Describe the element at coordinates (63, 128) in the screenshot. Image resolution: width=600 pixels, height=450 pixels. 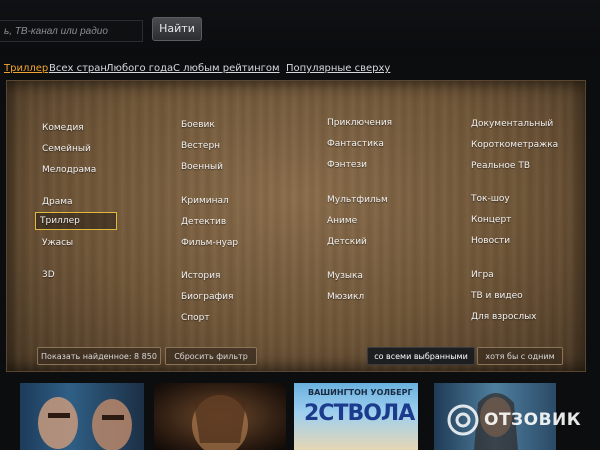
I see `genre-comedy: Комедия` at that location.